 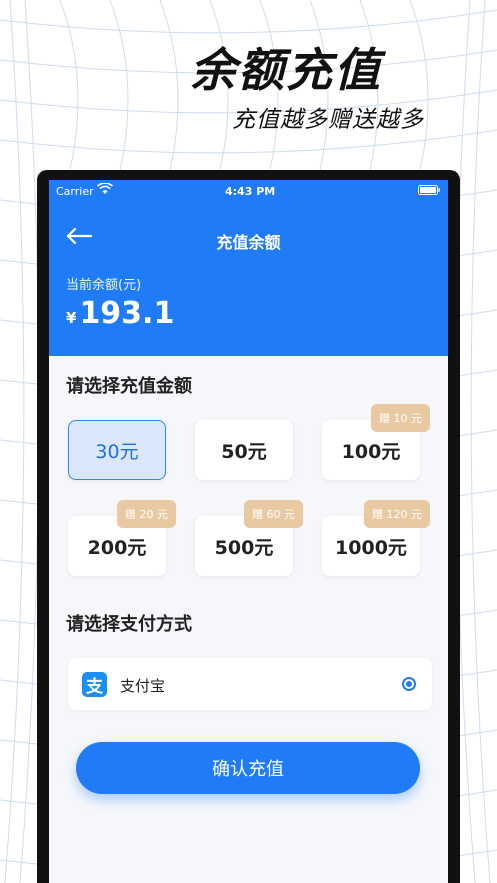 What do you see at coordinates (400, 418) in the screenshot?
I see `bonus-badge: 赠 10 元` at bounding box center [400, 418].